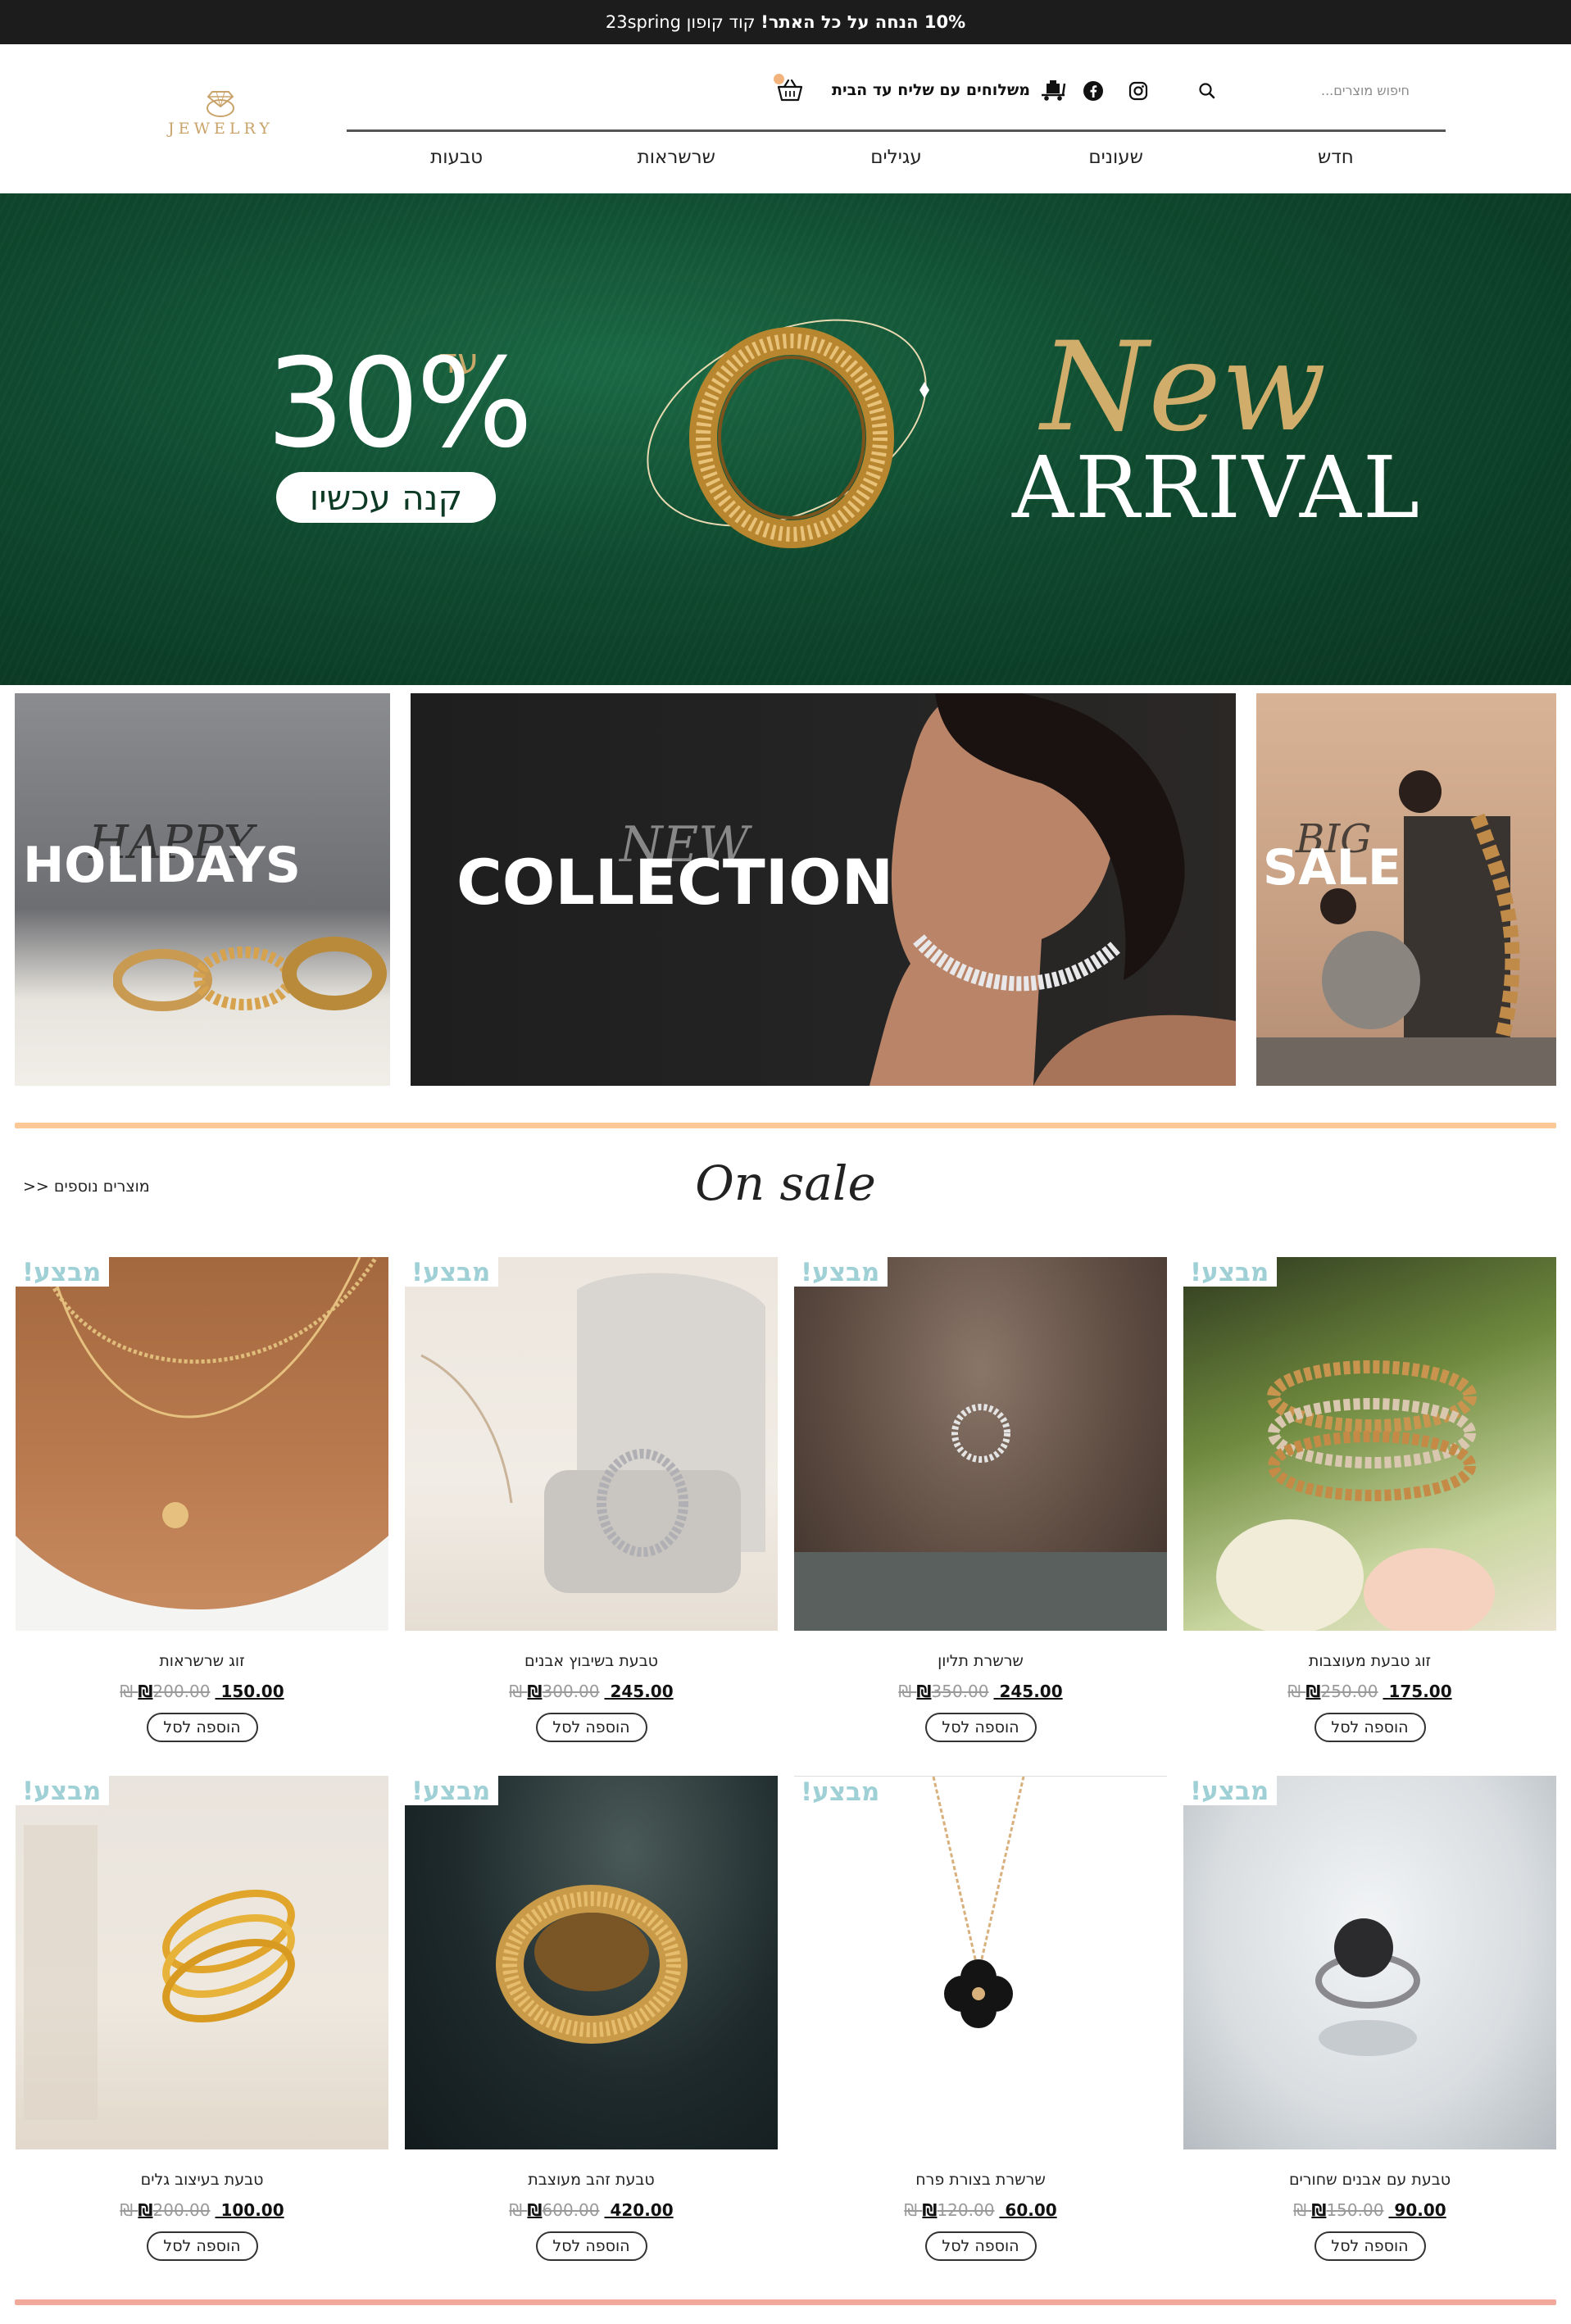 The width and height of the screenshot is (1571, 2324). Describe the element at coordinates (456, 157) in the screenshot. I see `nav-item-rings: טבעות` at that location.